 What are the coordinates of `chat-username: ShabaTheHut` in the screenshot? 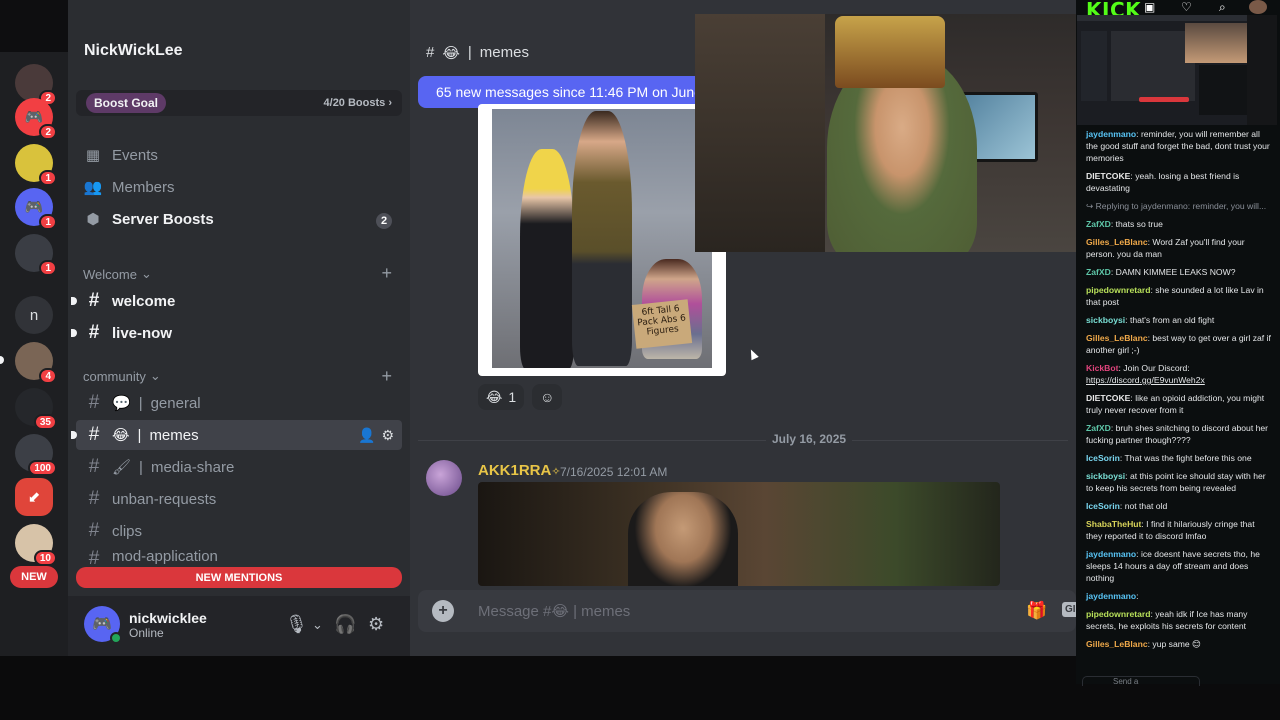 It's located at (1113, 524).